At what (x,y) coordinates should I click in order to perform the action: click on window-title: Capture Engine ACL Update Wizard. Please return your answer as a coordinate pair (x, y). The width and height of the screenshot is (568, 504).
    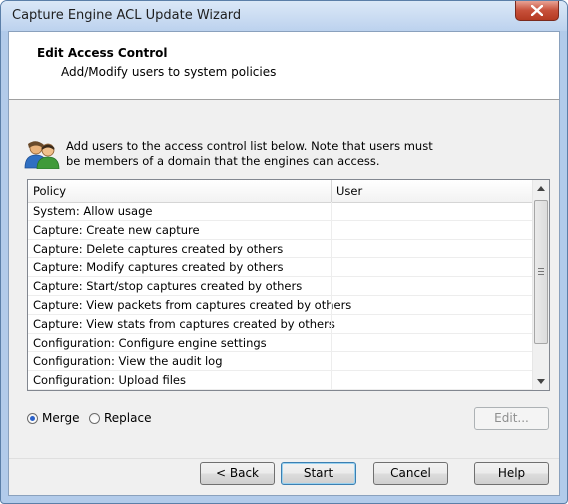
    Looking at the image, I should click on (127, 15).